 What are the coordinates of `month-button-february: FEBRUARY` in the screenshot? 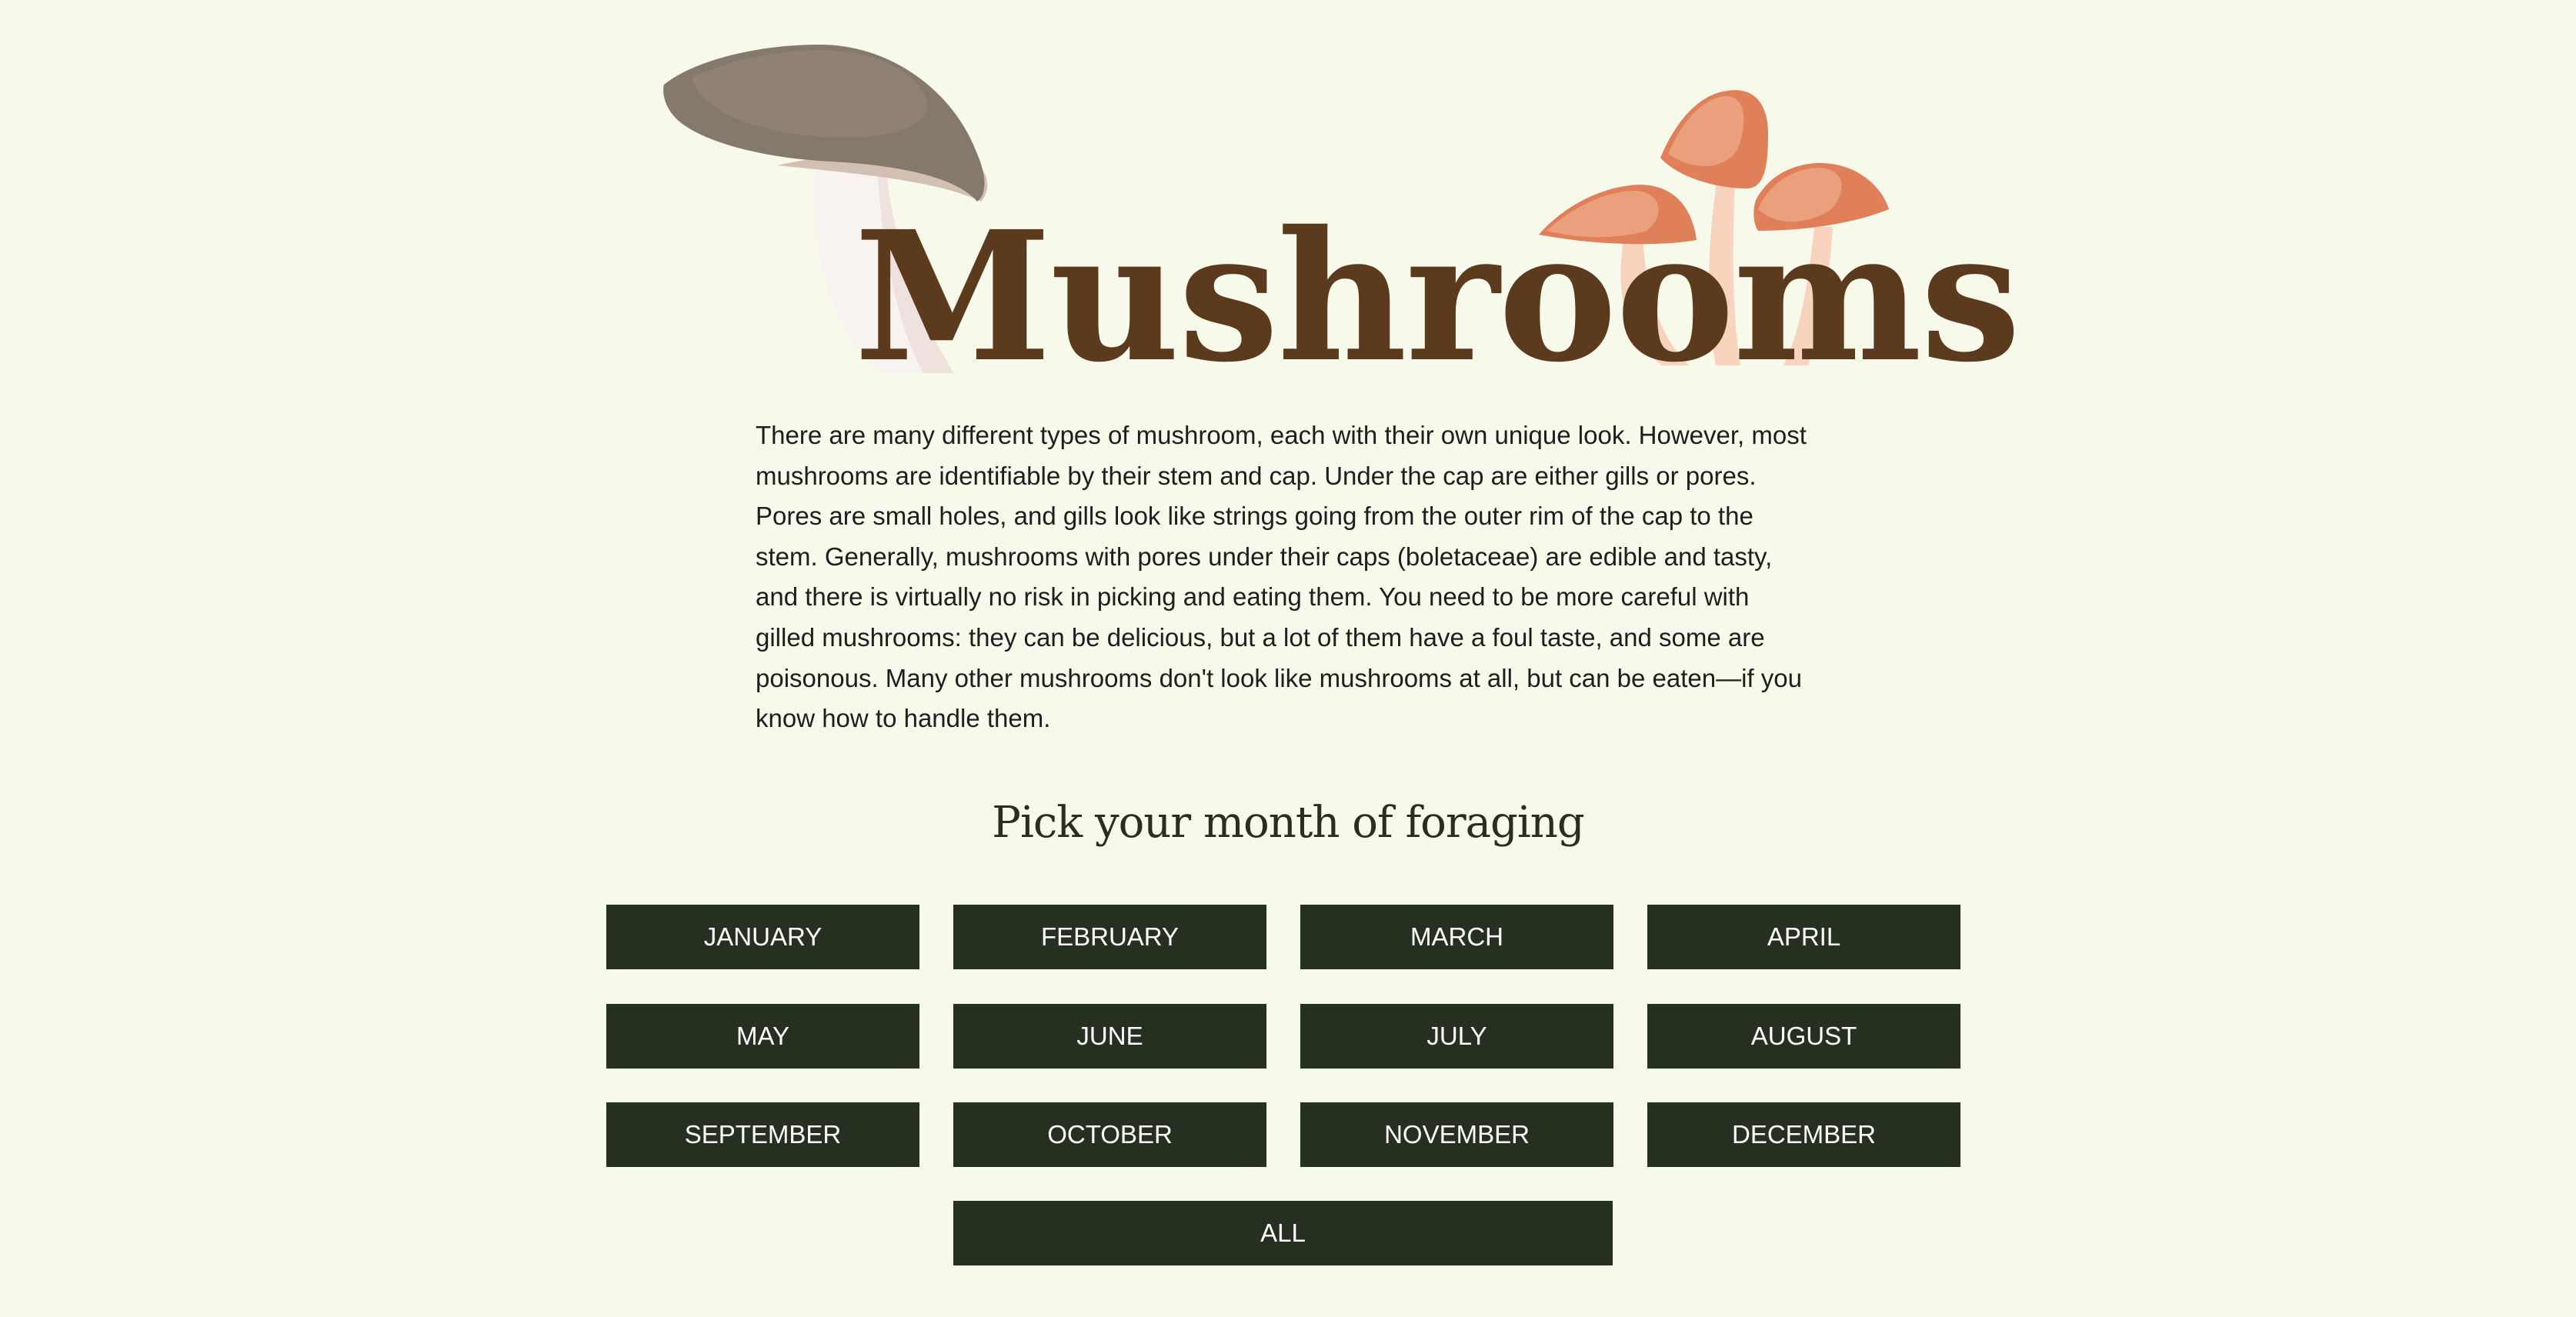 It's located at (1109, 937).